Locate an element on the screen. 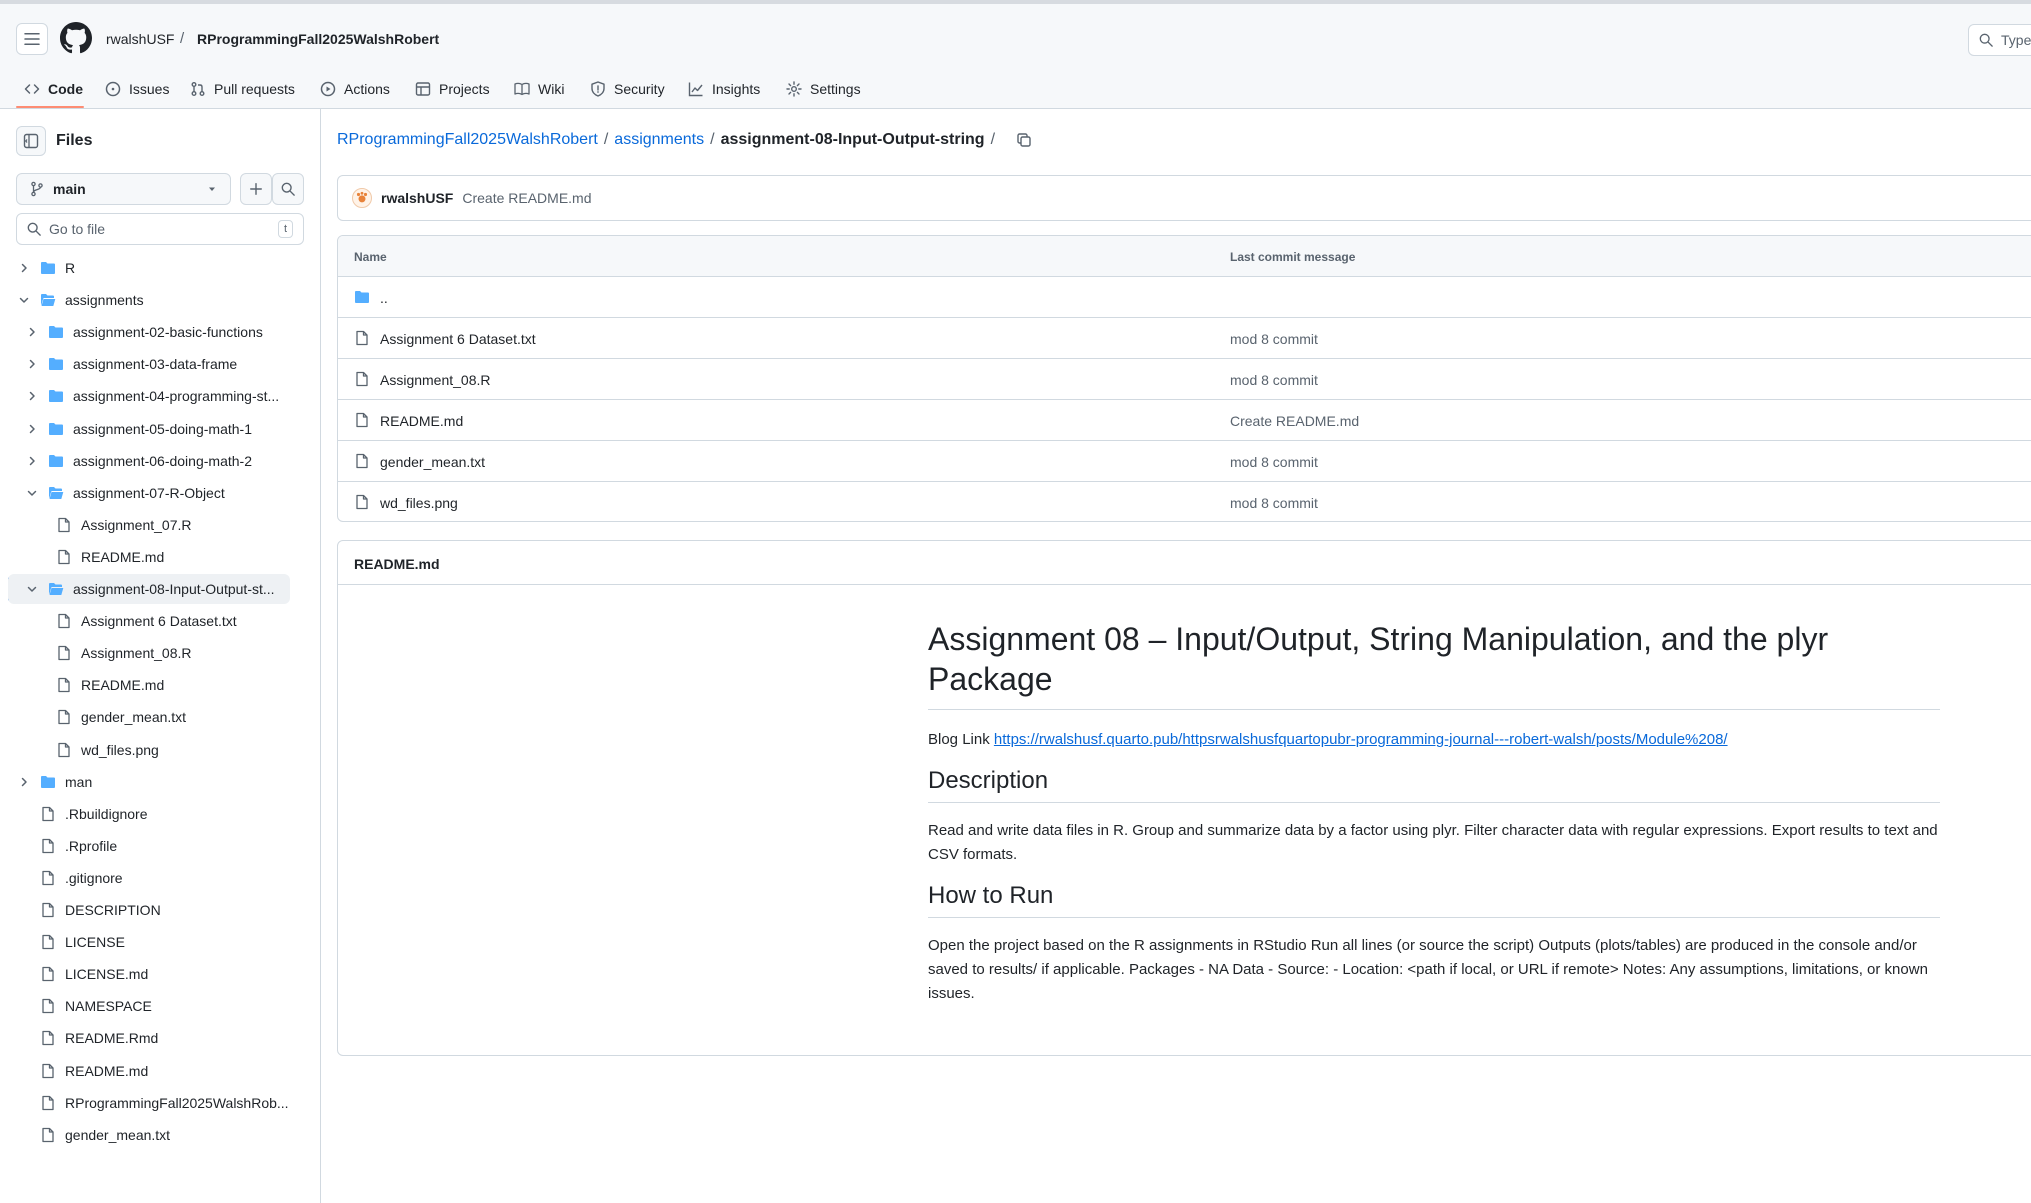 The image size is (2031, 1203). tree-file: DESCRIPTION is located at coordinates (149, 910).